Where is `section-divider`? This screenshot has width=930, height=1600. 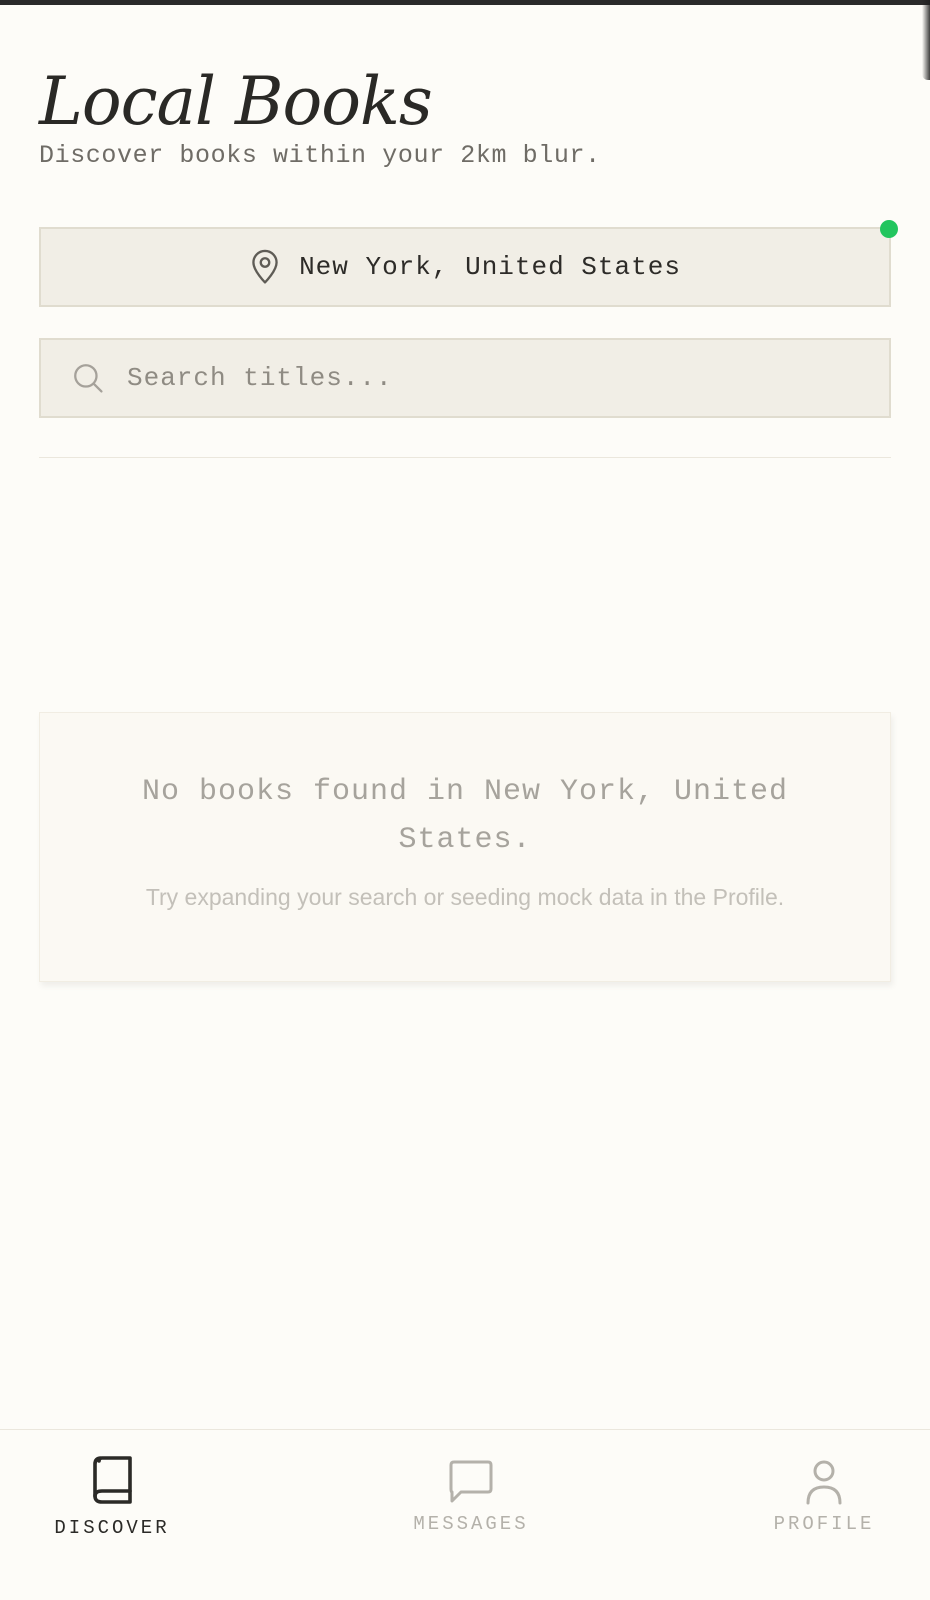
section-divider is located at coordinates (465, 457).